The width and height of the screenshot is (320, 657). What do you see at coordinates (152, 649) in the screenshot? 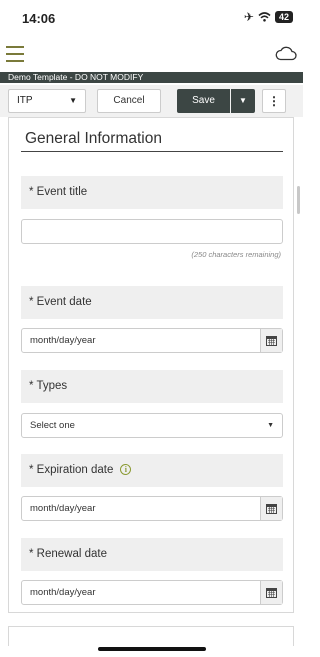
I see `home-indicator` at bounding box center [152, 649].